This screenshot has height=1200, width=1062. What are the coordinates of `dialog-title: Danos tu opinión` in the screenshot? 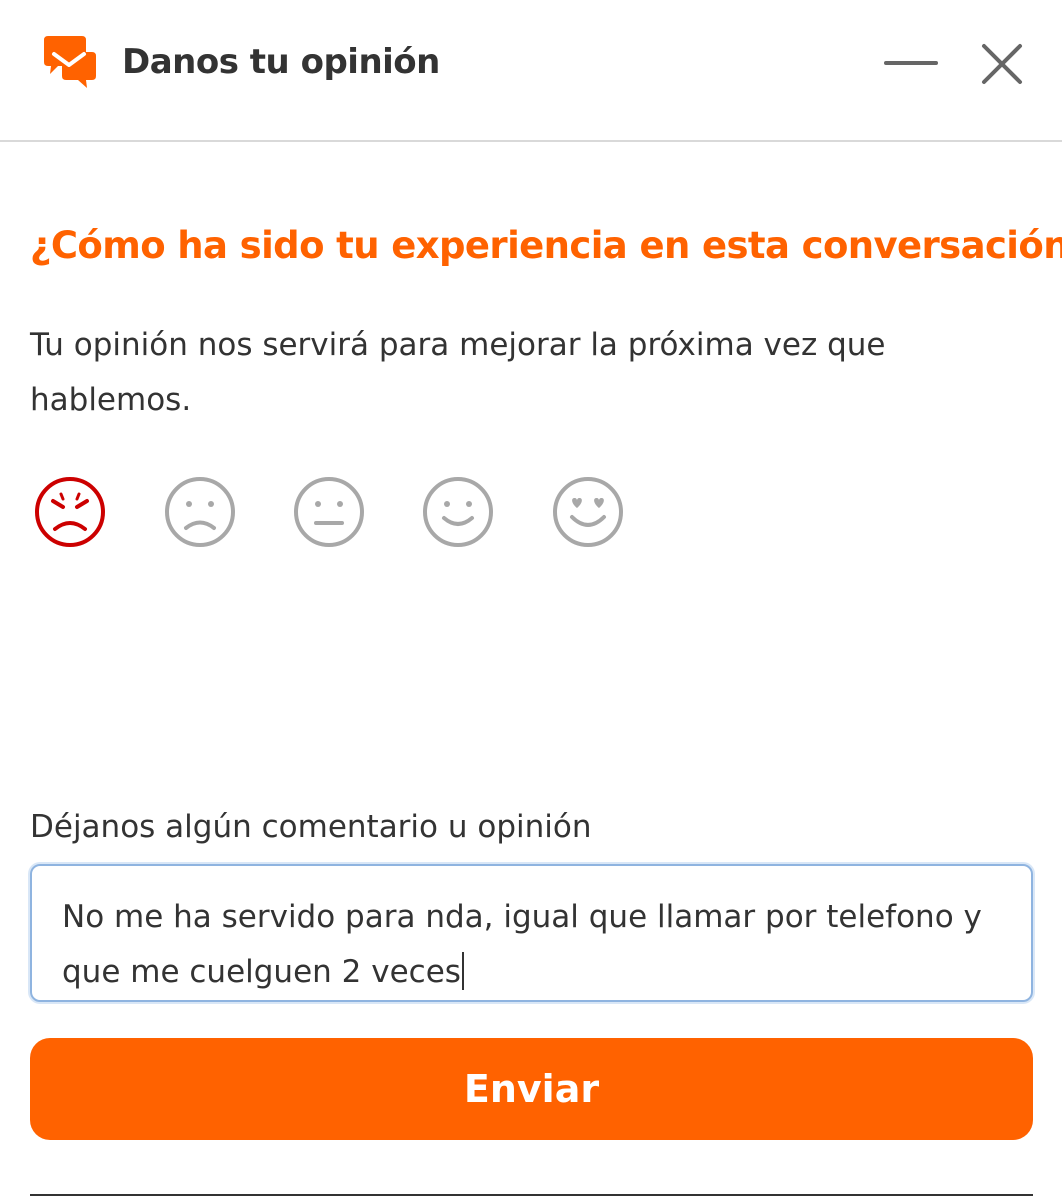 It's located at (281, 62).